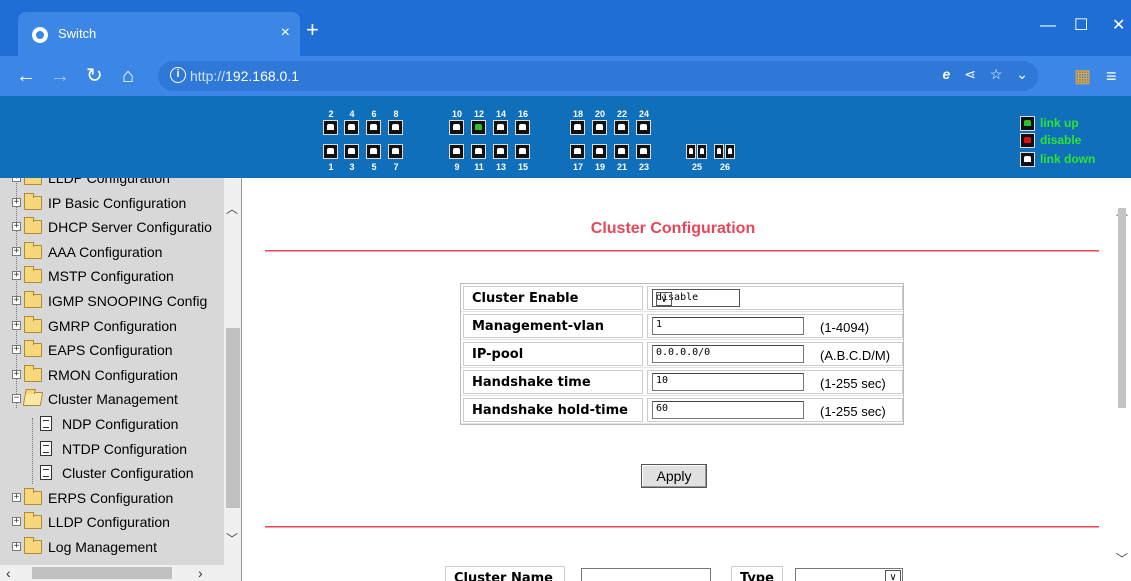  I want to click on back-icon: ←, so click(26, 76).